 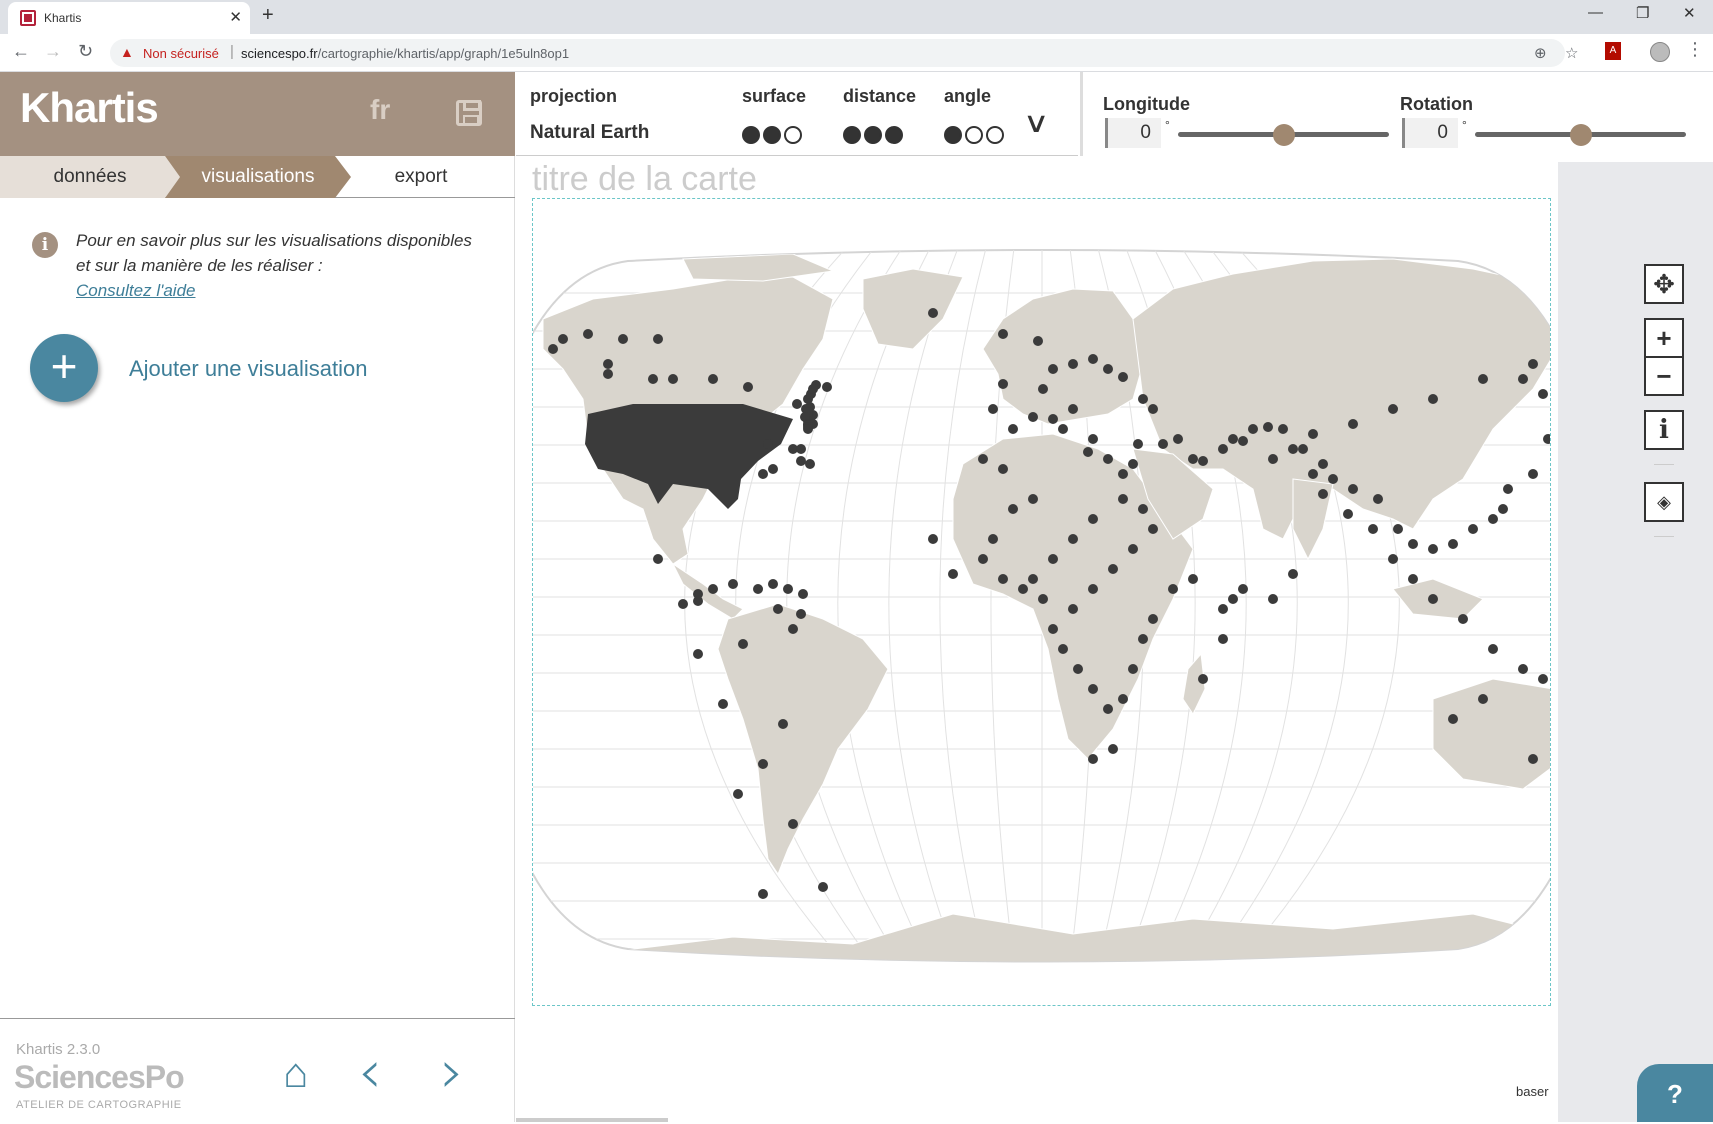 I want to click on new-tab-icon: +, so click(x=268, y=15).